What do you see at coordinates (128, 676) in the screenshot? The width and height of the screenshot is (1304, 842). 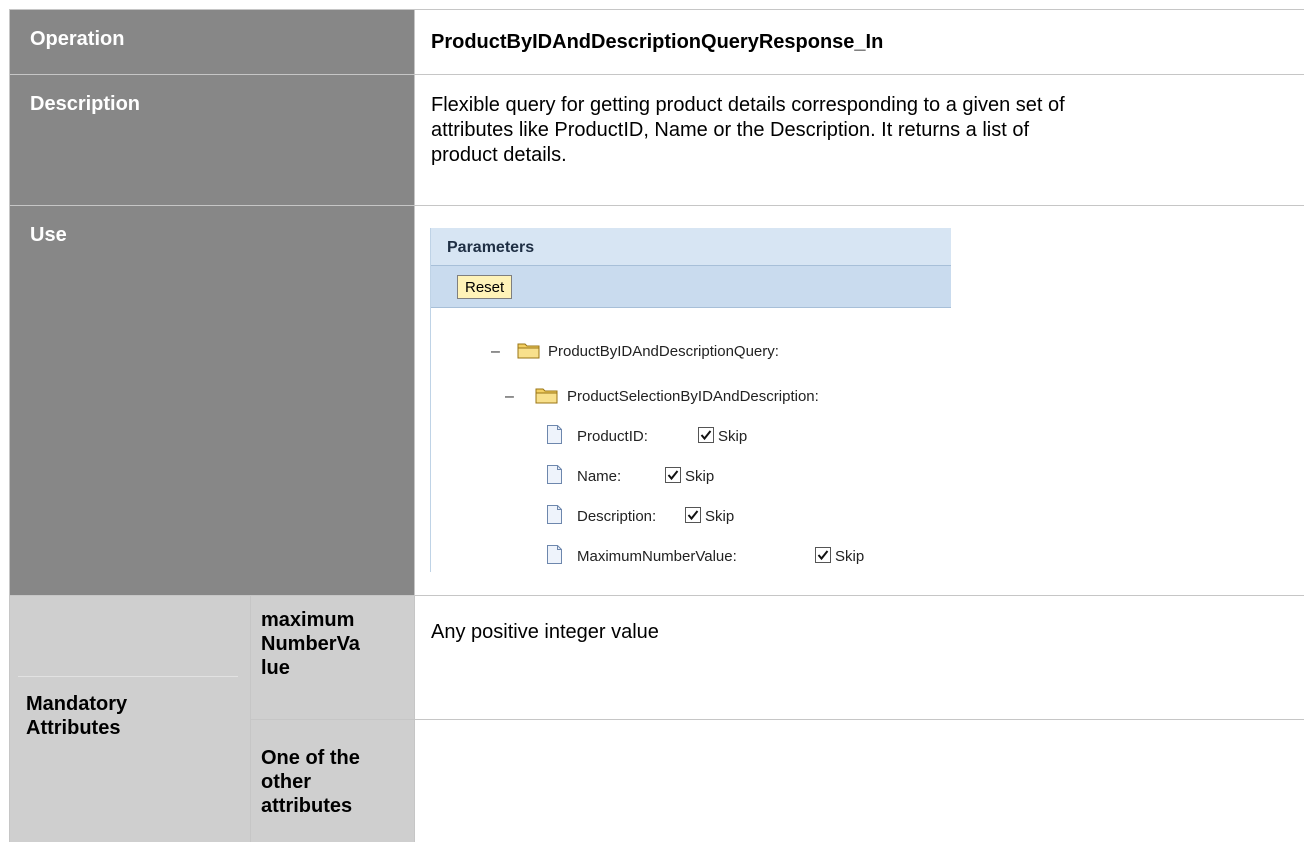 I see `mandatory-label-divider` at bounding box center [128, 676].